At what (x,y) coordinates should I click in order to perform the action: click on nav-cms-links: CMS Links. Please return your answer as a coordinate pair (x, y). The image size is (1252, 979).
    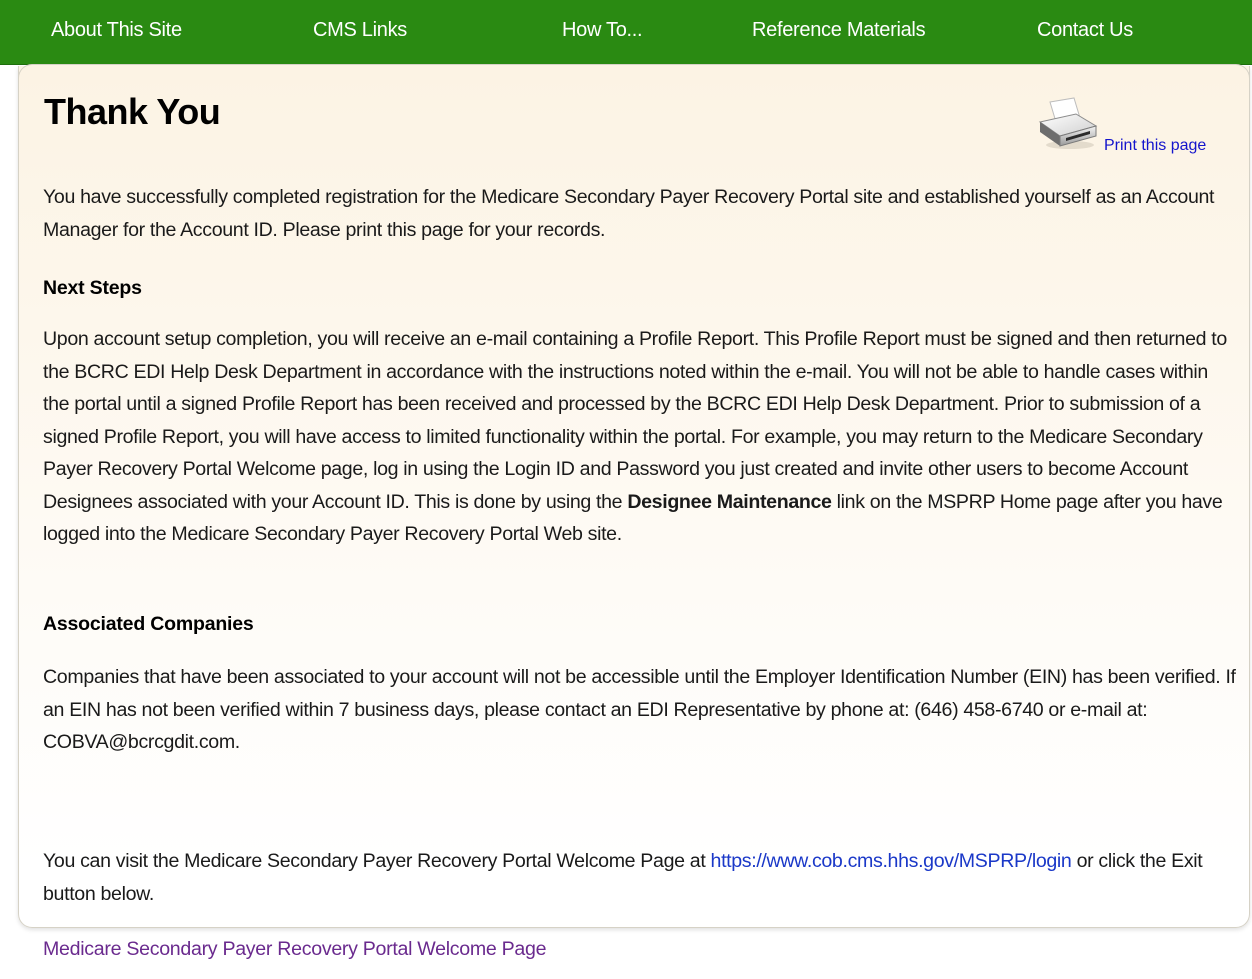
    Looking at the image, I should click on (360, 30).